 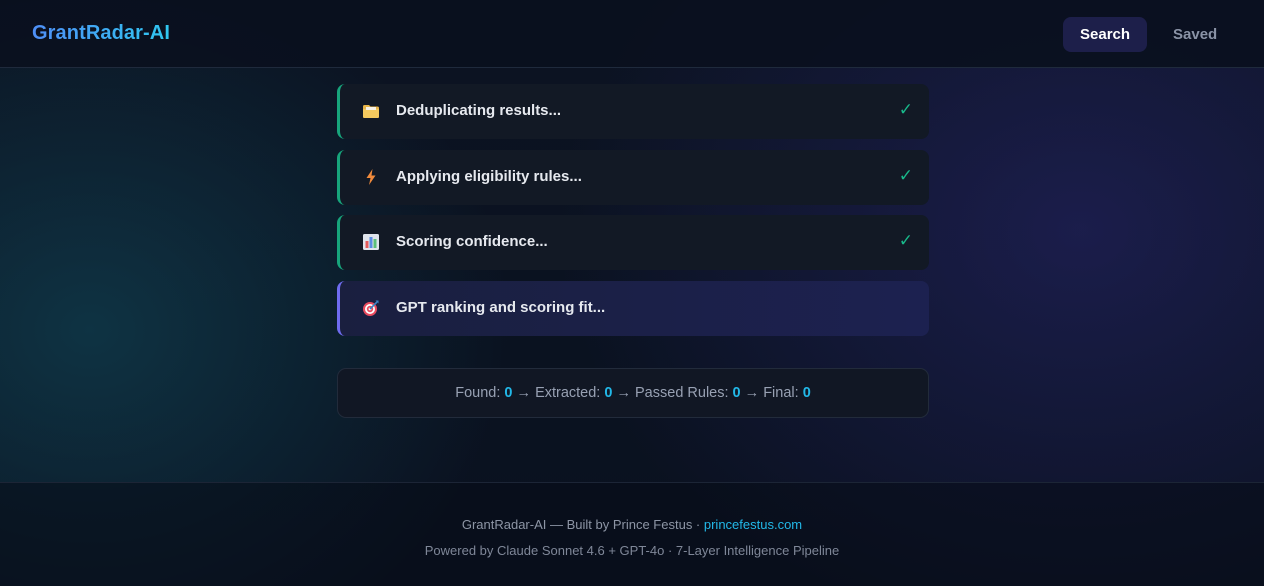 What do you see at coordinates (682, 393) in the screenshot?
I see `passed-rules-label: Passed Rules:` at bounding box center [682, 393].